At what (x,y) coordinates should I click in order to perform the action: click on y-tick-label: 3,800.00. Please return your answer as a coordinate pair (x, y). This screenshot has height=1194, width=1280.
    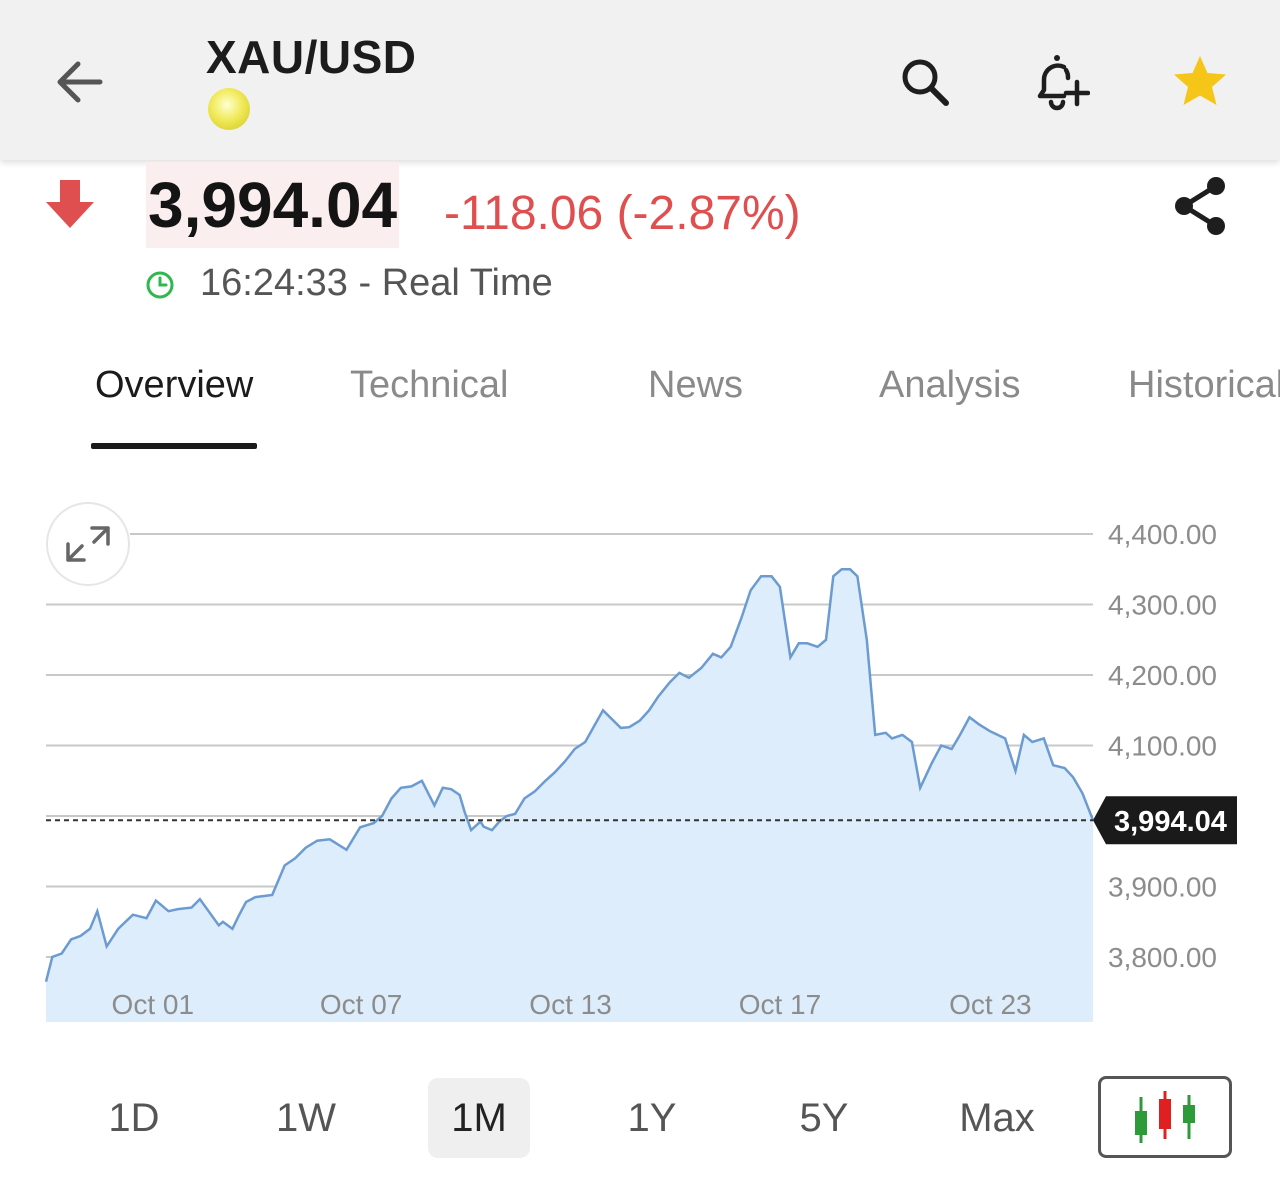
    Looking at the image, I should click on (1162, 957).